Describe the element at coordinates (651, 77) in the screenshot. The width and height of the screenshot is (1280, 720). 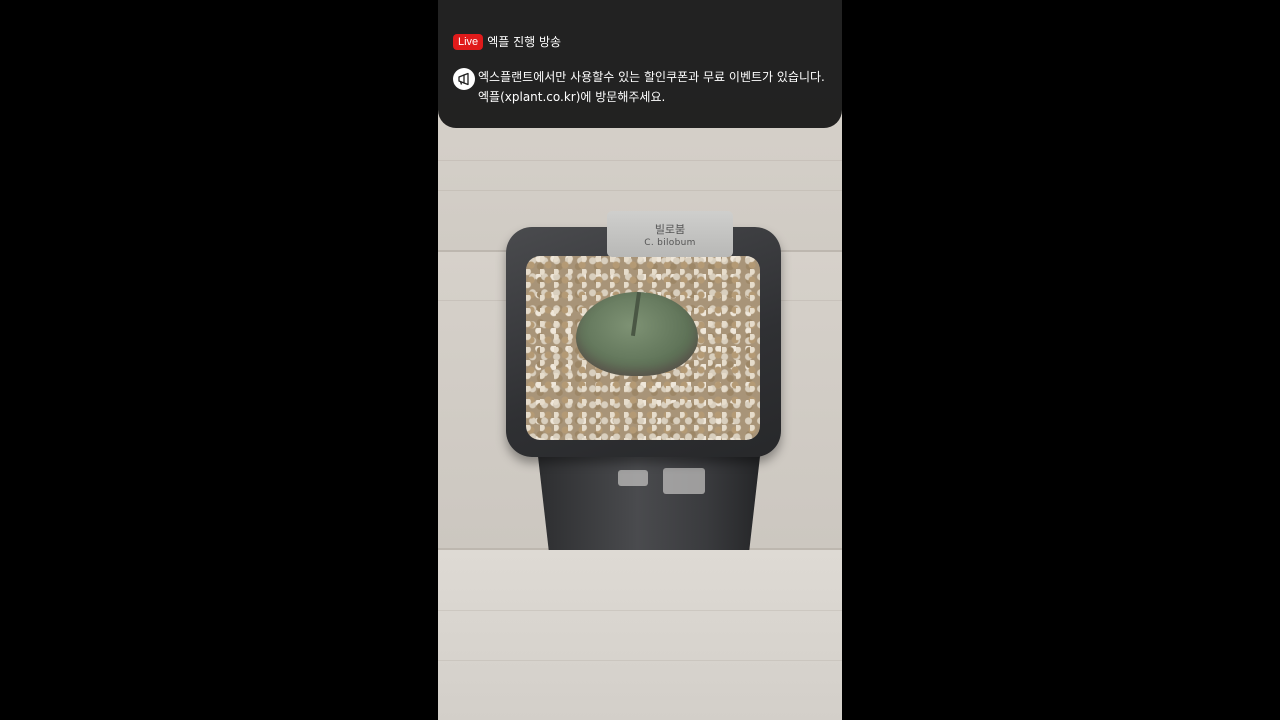
I see `notice-line-1: 엑스플랜트에서만 사용할수 있는 할인쿠폰과 무료 이벤트가 있습니다.` at that location.